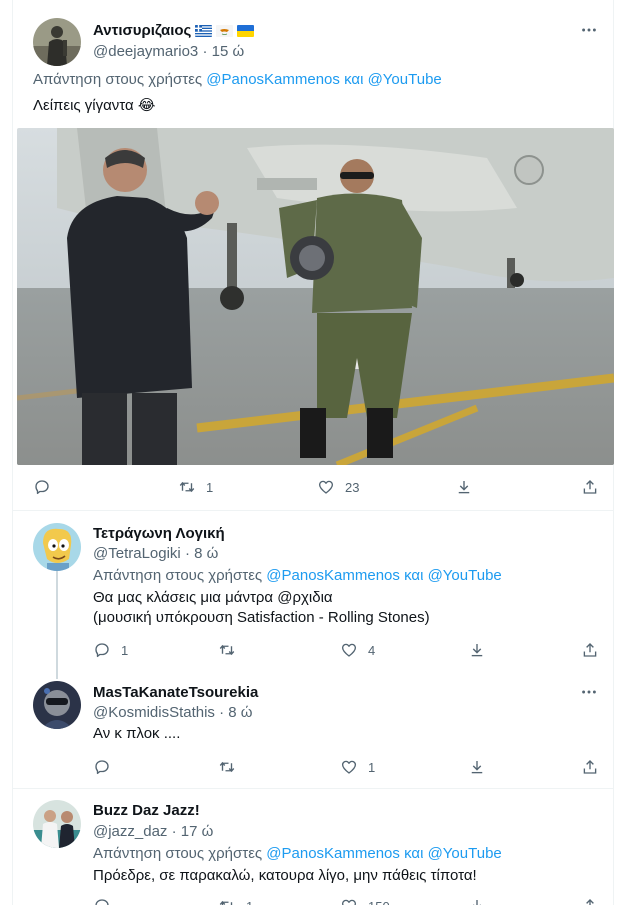  I want to click on like-button: 23, so click(338, 487).